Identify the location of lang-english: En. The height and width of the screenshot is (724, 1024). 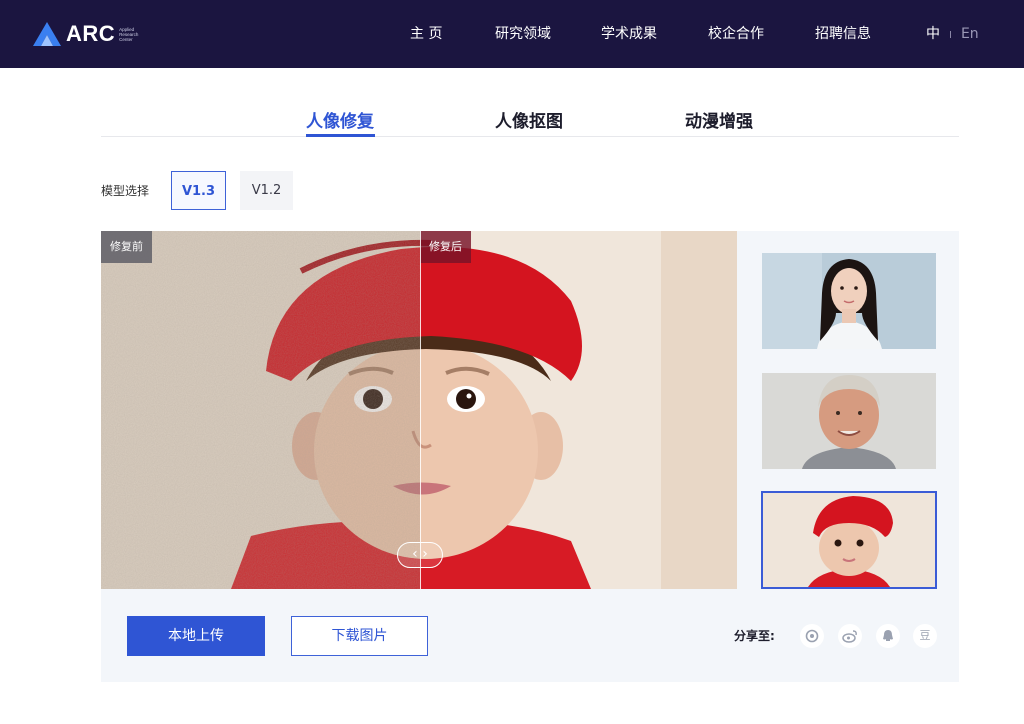
(970, 34).